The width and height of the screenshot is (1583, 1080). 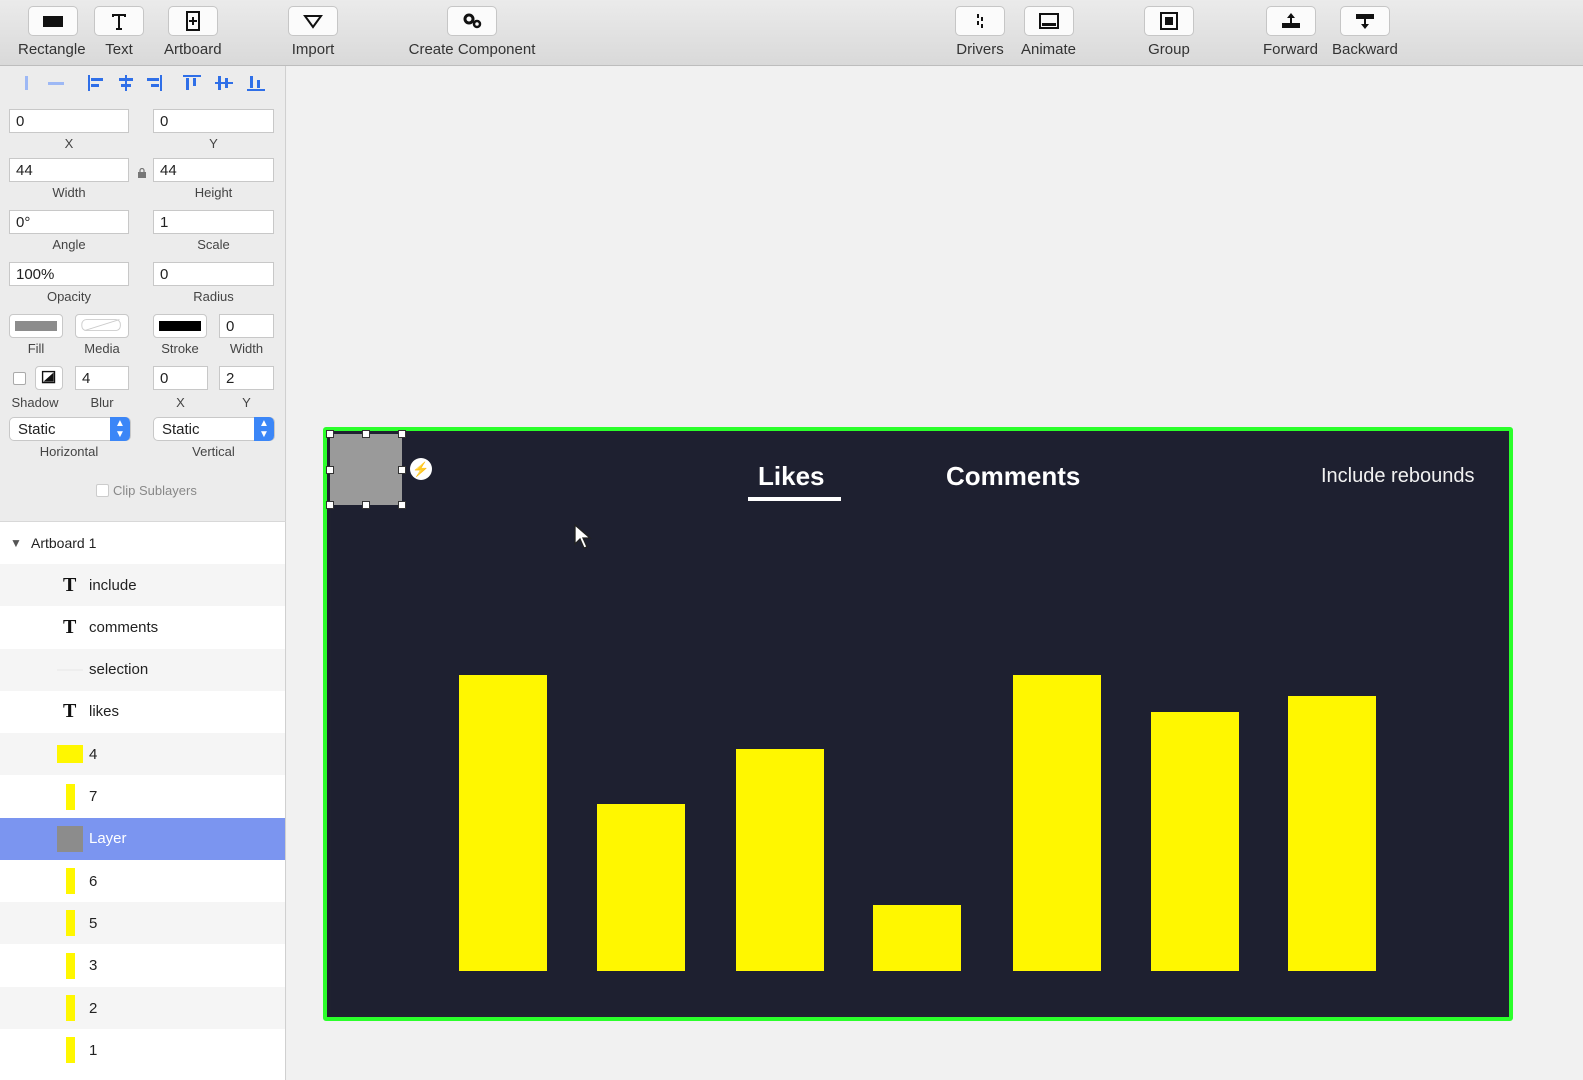 What do you see at coordinates (214, 429) in the screenshot?
I see `vertical-constraint-select: Static ▲ ▼` at bounding box center [214, 429].